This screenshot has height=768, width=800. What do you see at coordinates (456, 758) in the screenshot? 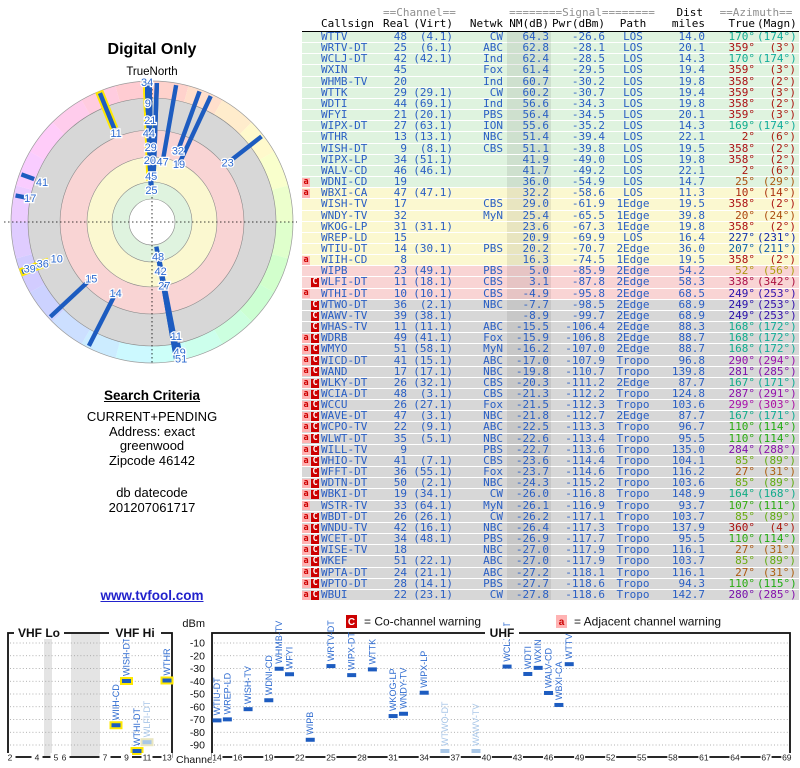
I see `channel-tick-label: 37` at bounding box center [456, 758].